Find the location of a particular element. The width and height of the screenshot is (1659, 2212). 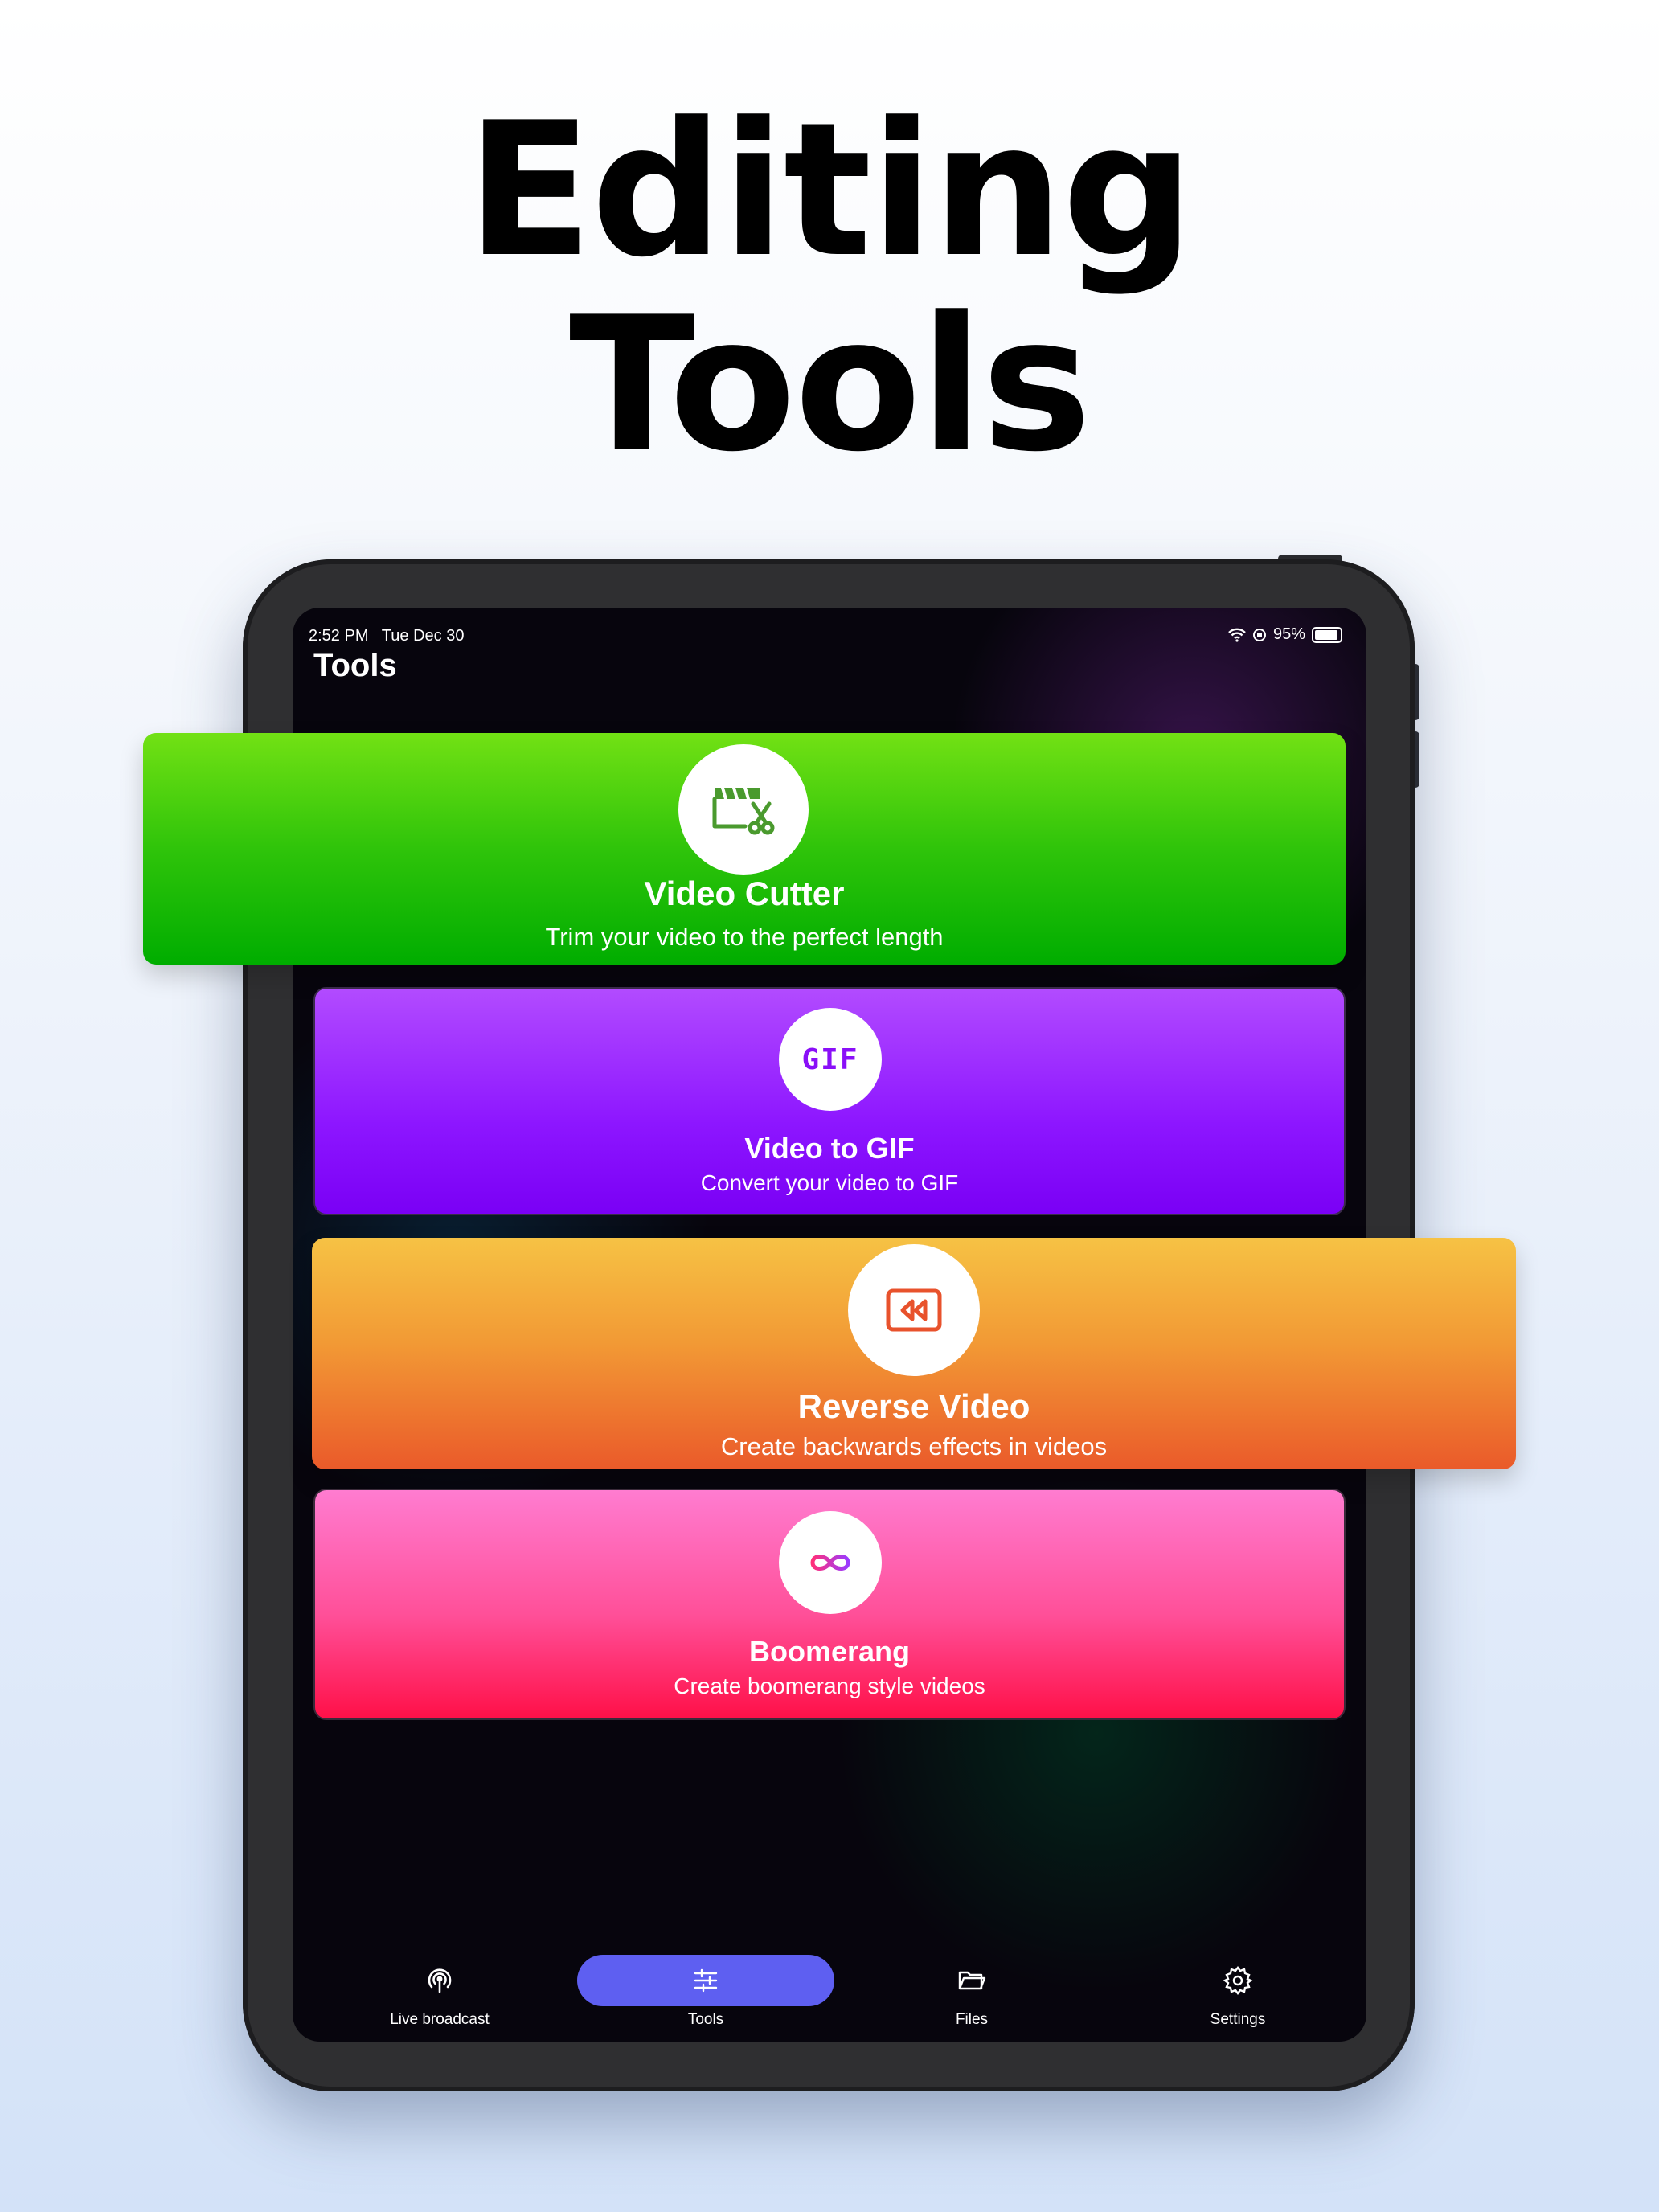

tab-settings: Settings is located at coordinates (1237, 1998).